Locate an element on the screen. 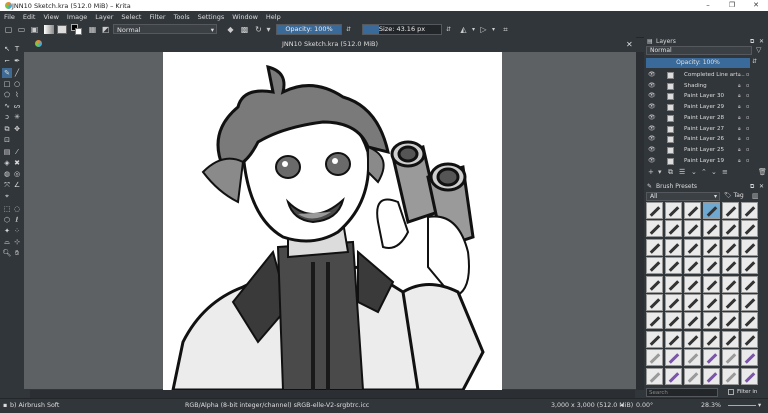 This screenshot has height=413, width=768. menu-help: Help is located at coordinates (273, 17).